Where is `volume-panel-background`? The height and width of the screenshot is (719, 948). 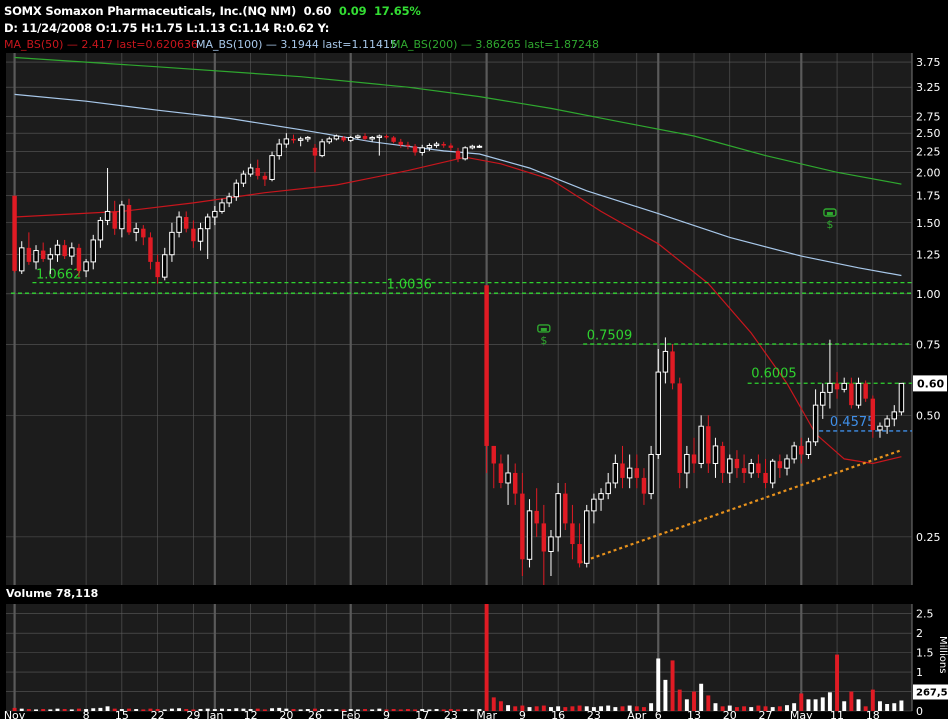
volume-panel-background is located at coordinates (459, 657).